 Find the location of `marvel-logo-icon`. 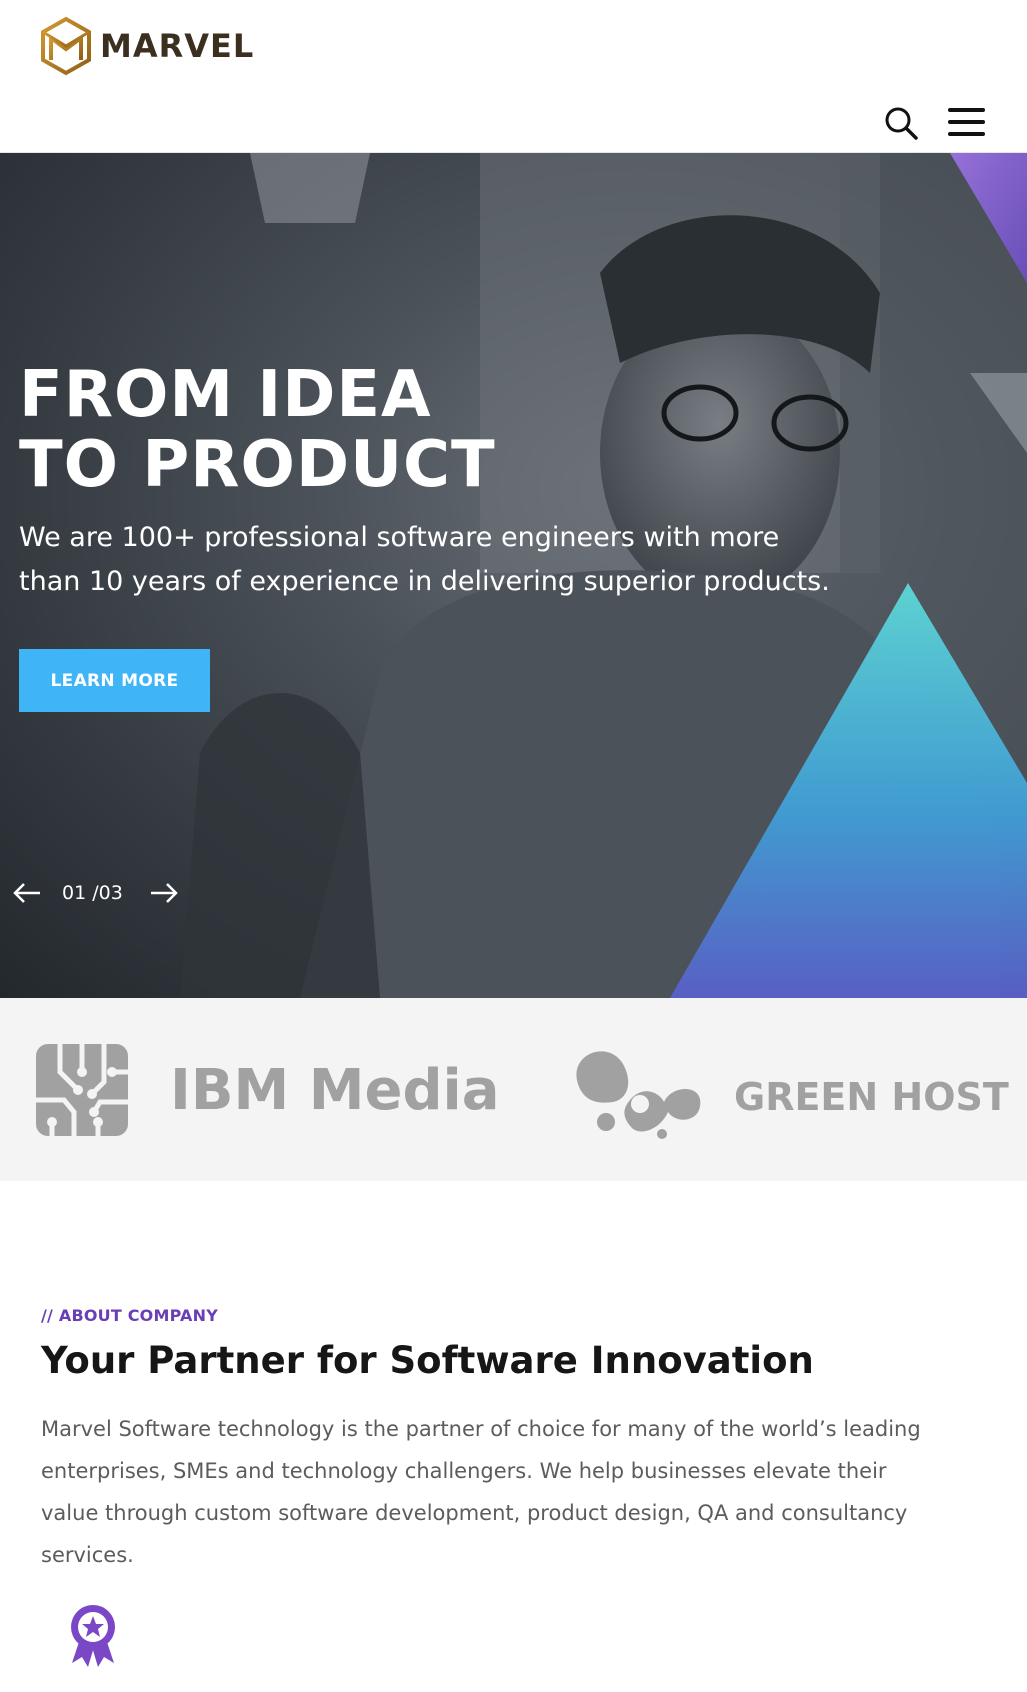

marvel-logo-icon is located at coordinates (66, 46).